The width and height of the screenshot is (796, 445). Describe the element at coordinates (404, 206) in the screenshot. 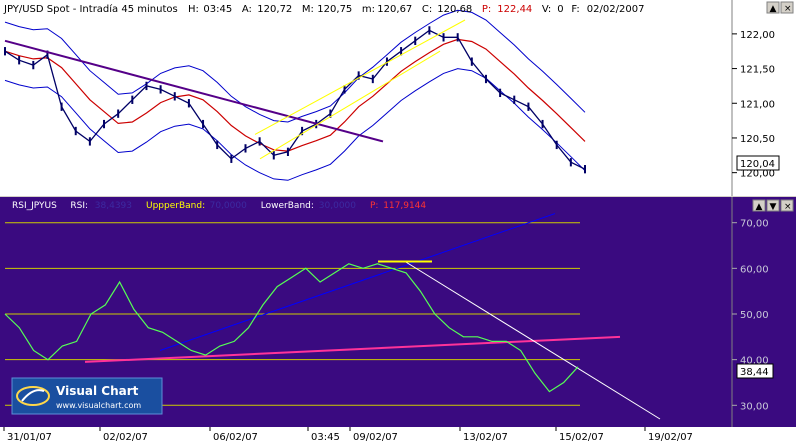

I see `rsi-header-value: 117,9144` at that location.